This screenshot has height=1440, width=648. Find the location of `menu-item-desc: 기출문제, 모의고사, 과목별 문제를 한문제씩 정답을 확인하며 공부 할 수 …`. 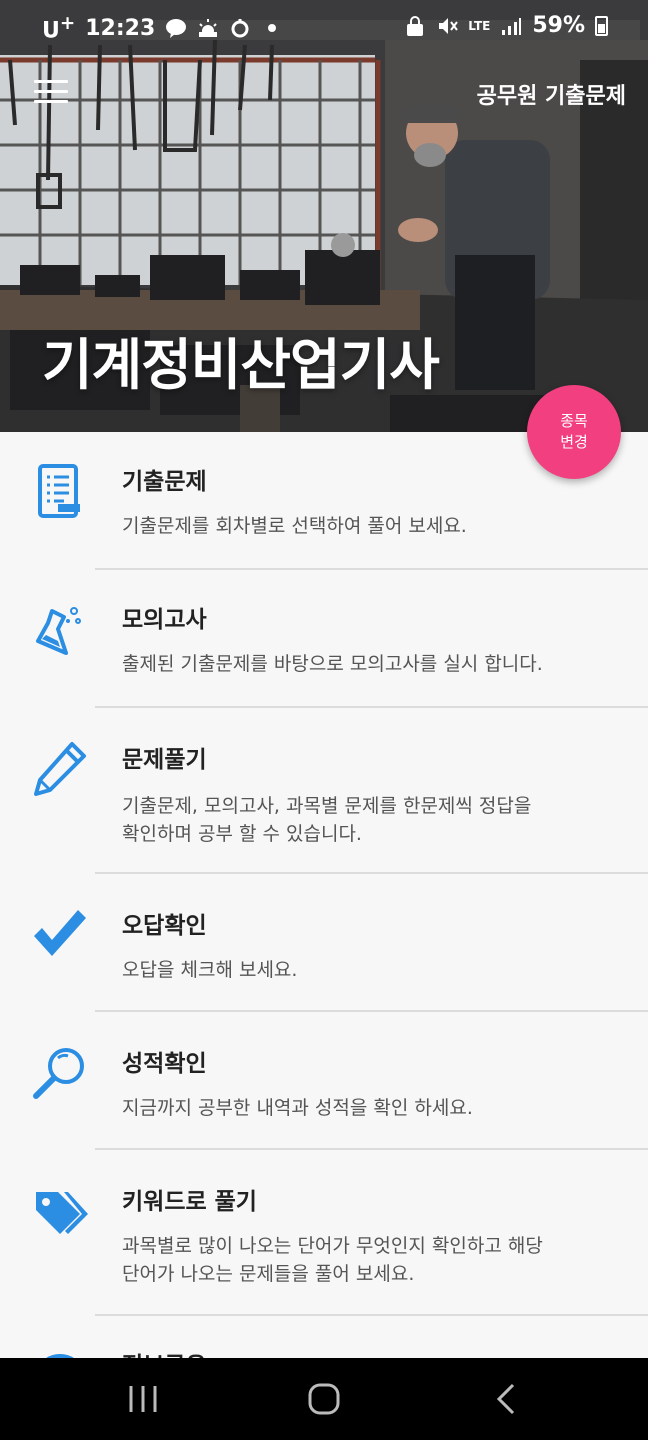

menu-item-desc: 기출문제, 모의고사, 과목별 문제를 한문제씩 정답을 확인하며 공부 할 수 … is located at coordinates (327, 820).